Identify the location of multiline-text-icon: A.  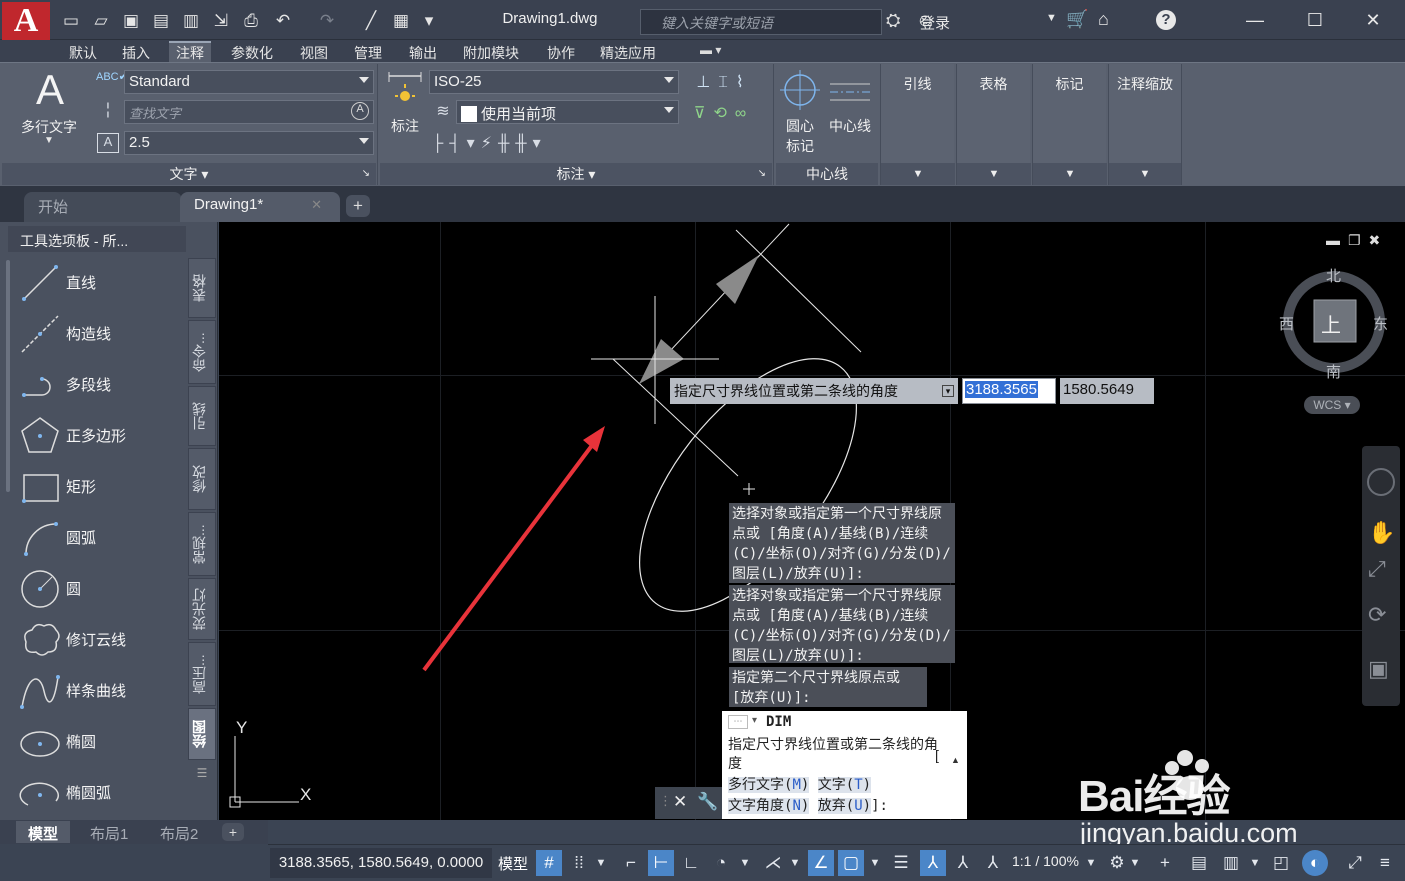
(50, 90).